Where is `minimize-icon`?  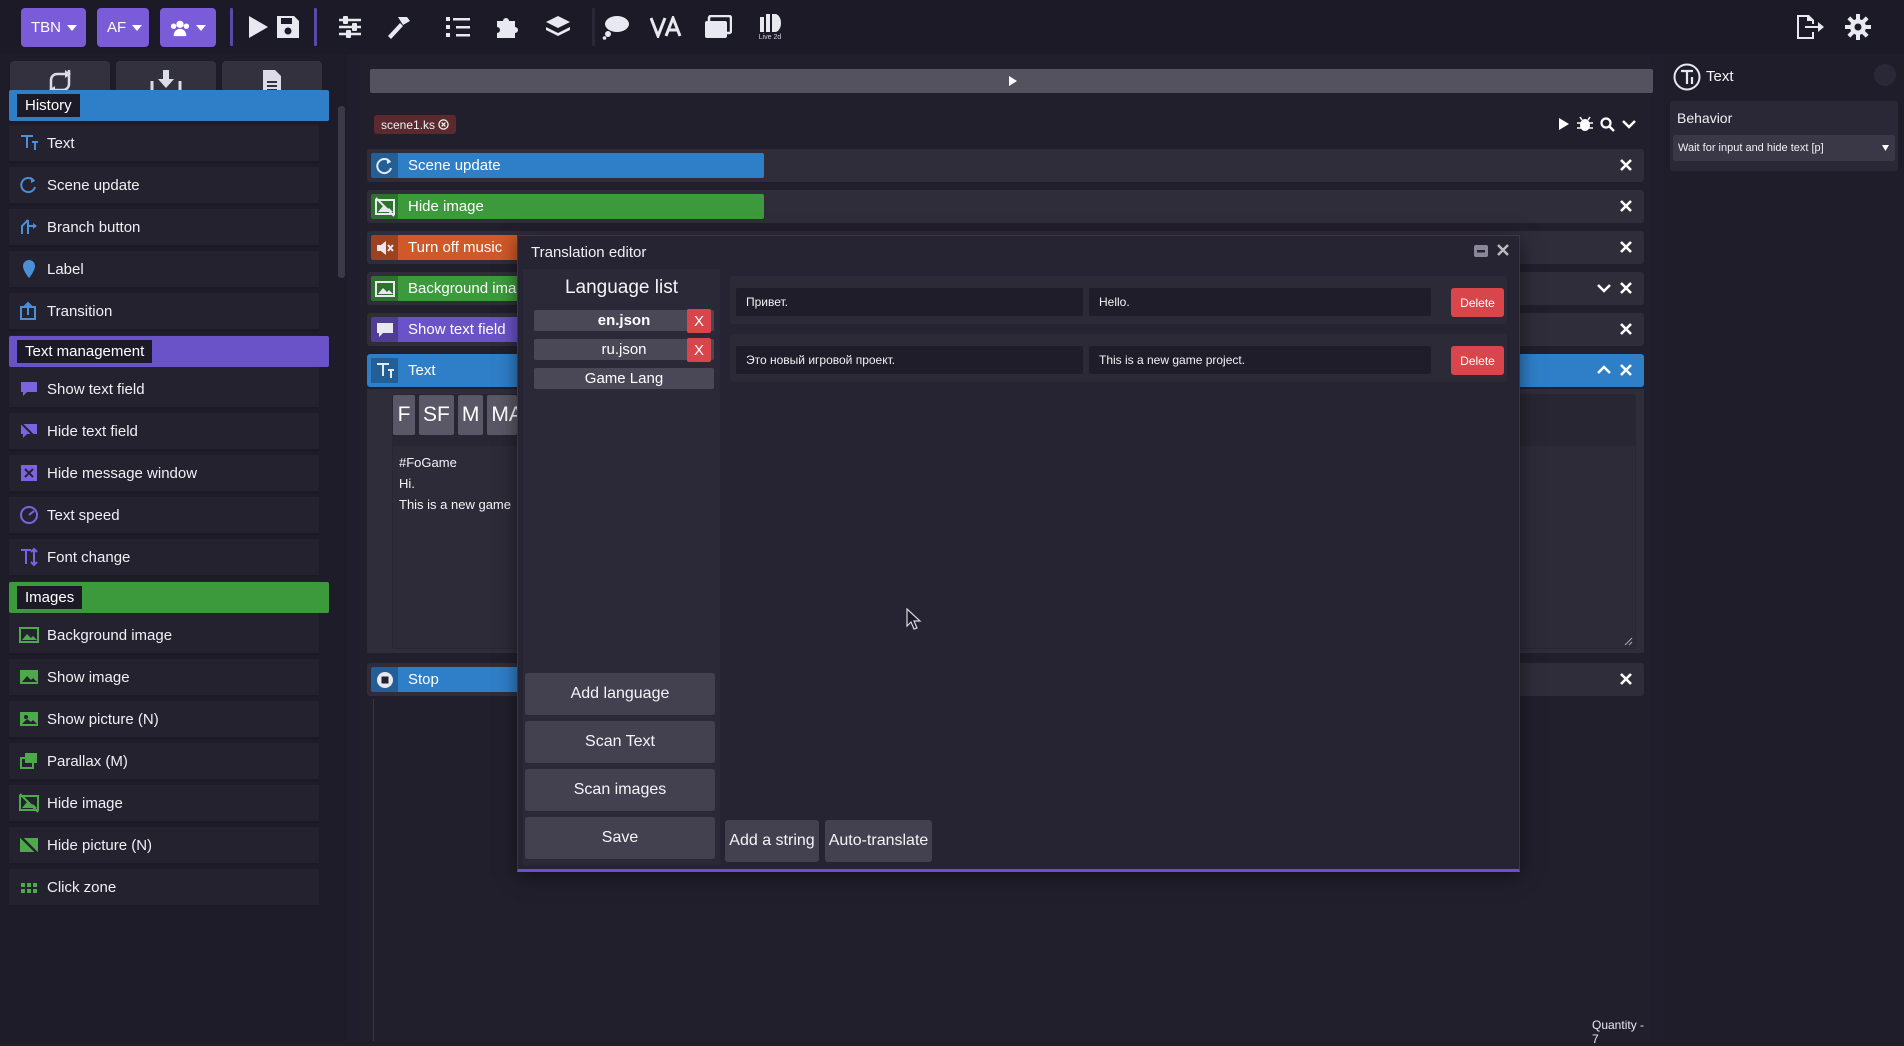
minimize-icon is located at coordinates (1481, 251).